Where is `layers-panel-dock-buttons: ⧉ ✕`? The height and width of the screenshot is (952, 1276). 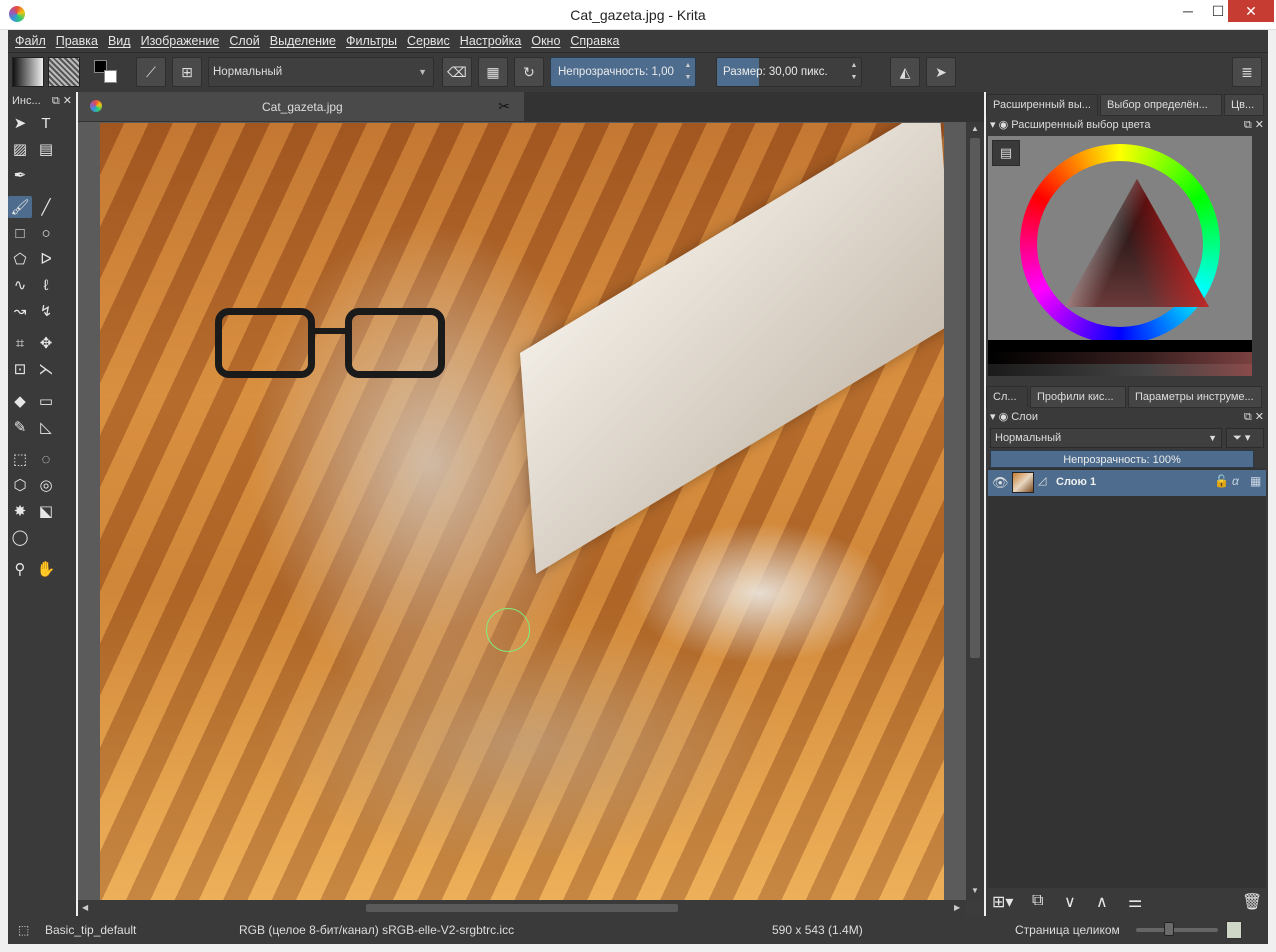 layers-panel-dock-buttons: ⧉ ✕ is located at coordinates (1254, 417).